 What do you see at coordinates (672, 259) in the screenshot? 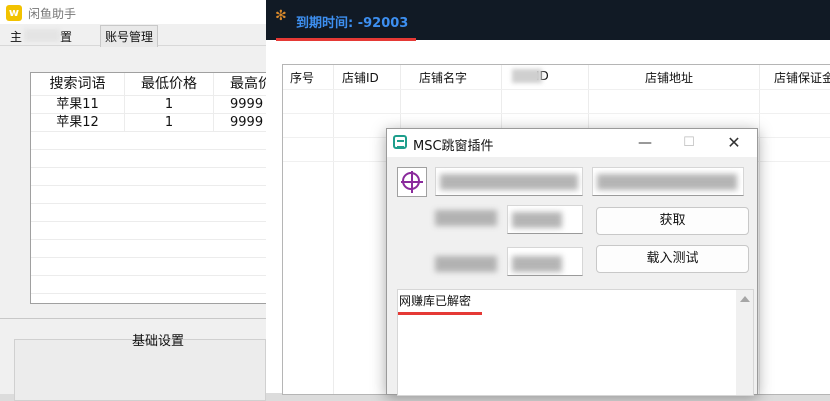
I see `load-test-button: 载入测试` at bounding box center [672, 259].